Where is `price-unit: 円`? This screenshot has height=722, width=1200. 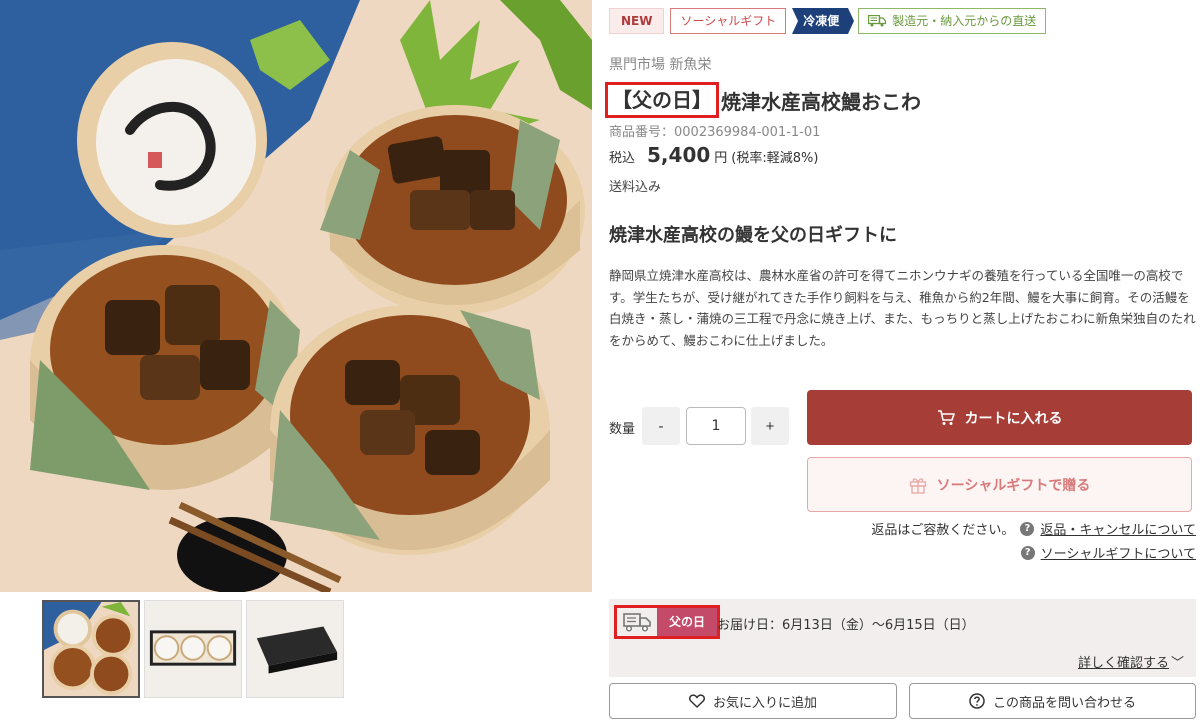 price-unit: 円 is located at coordinates (721, 158).